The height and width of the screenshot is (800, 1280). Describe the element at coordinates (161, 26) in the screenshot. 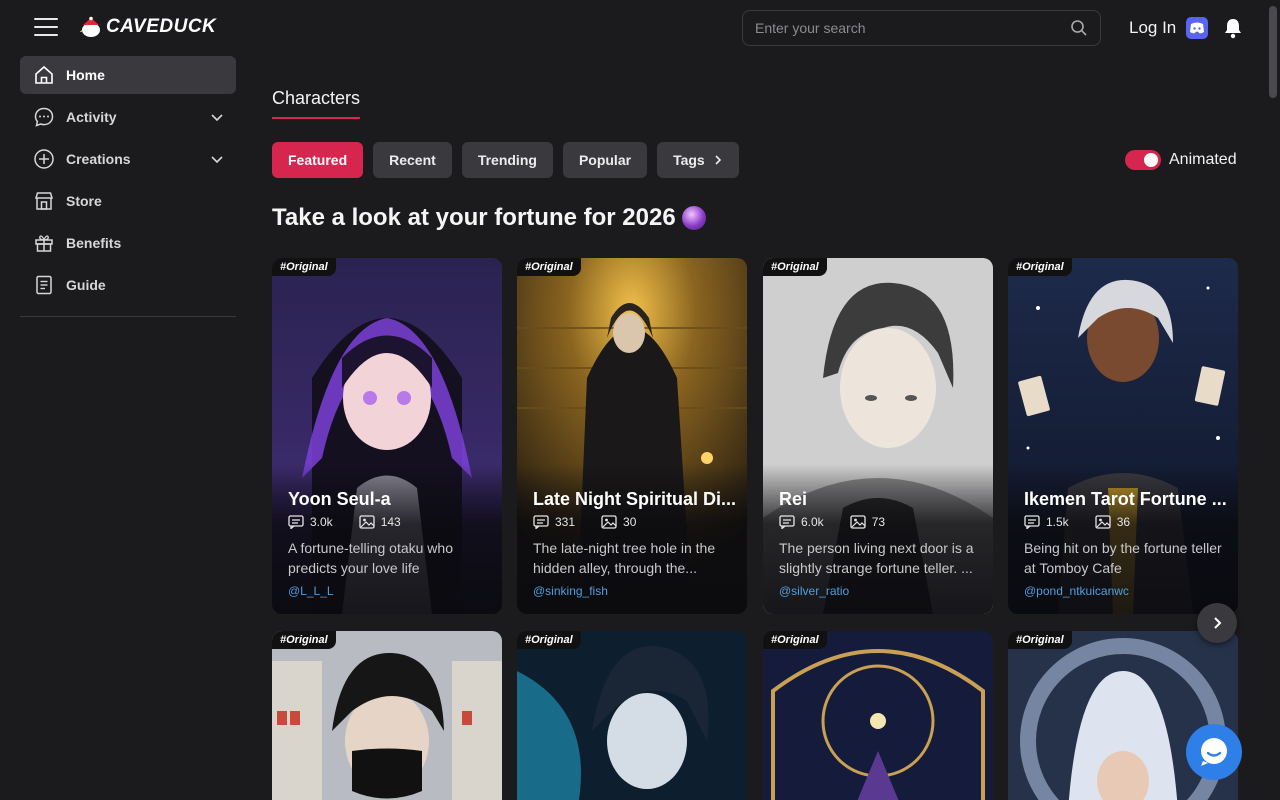

I see `logo-text: CAVEDUCK` at that location.